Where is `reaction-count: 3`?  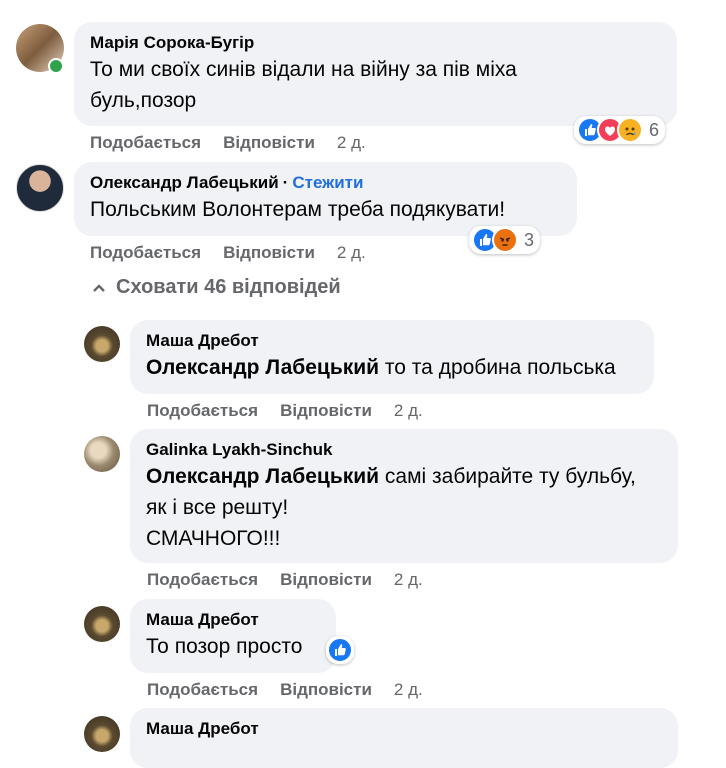 reaction-count: 3 is located at coordinates (529, 239).